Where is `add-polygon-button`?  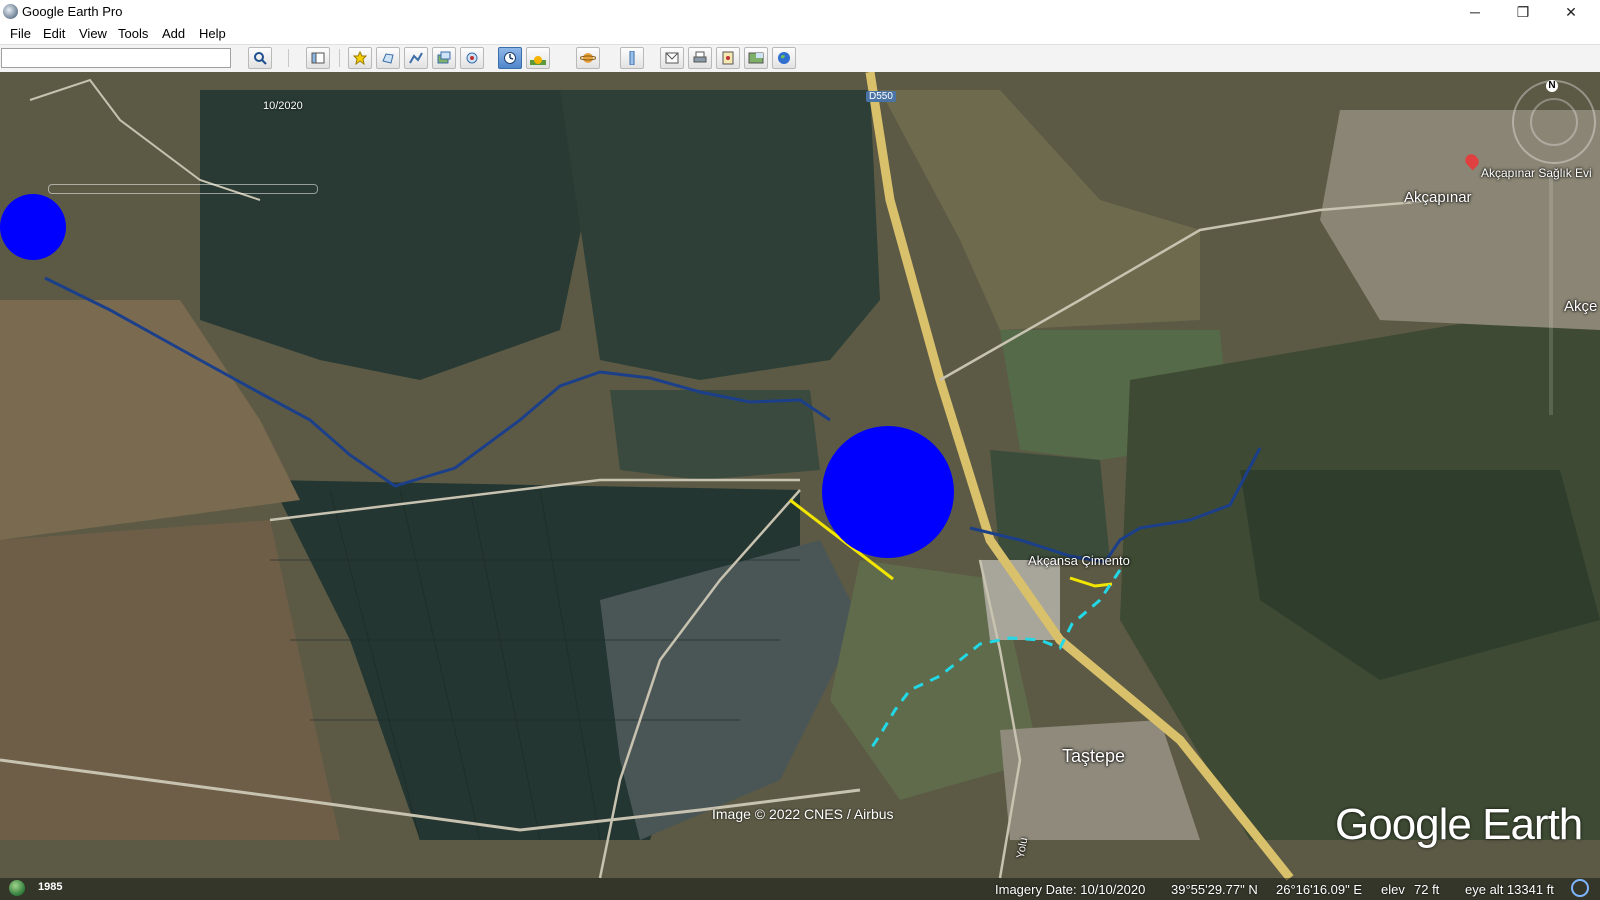 add-polygon-button is located at coordinates (388, 58).